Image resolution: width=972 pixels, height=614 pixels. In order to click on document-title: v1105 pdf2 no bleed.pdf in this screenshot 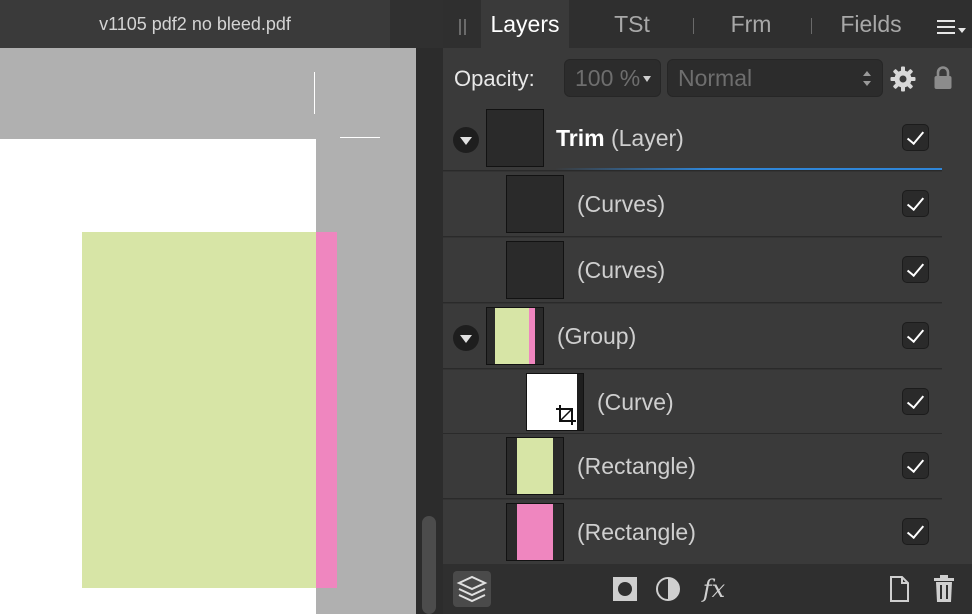, I will do `click(195, 23)`.